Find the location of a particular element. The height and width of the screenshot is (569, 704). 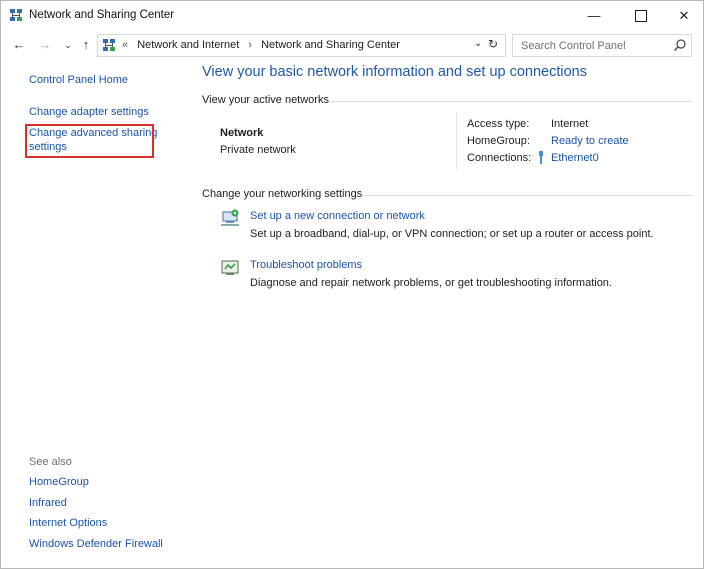

homegroup-ready-link: Ready to create is located at coordinates (590, 141).